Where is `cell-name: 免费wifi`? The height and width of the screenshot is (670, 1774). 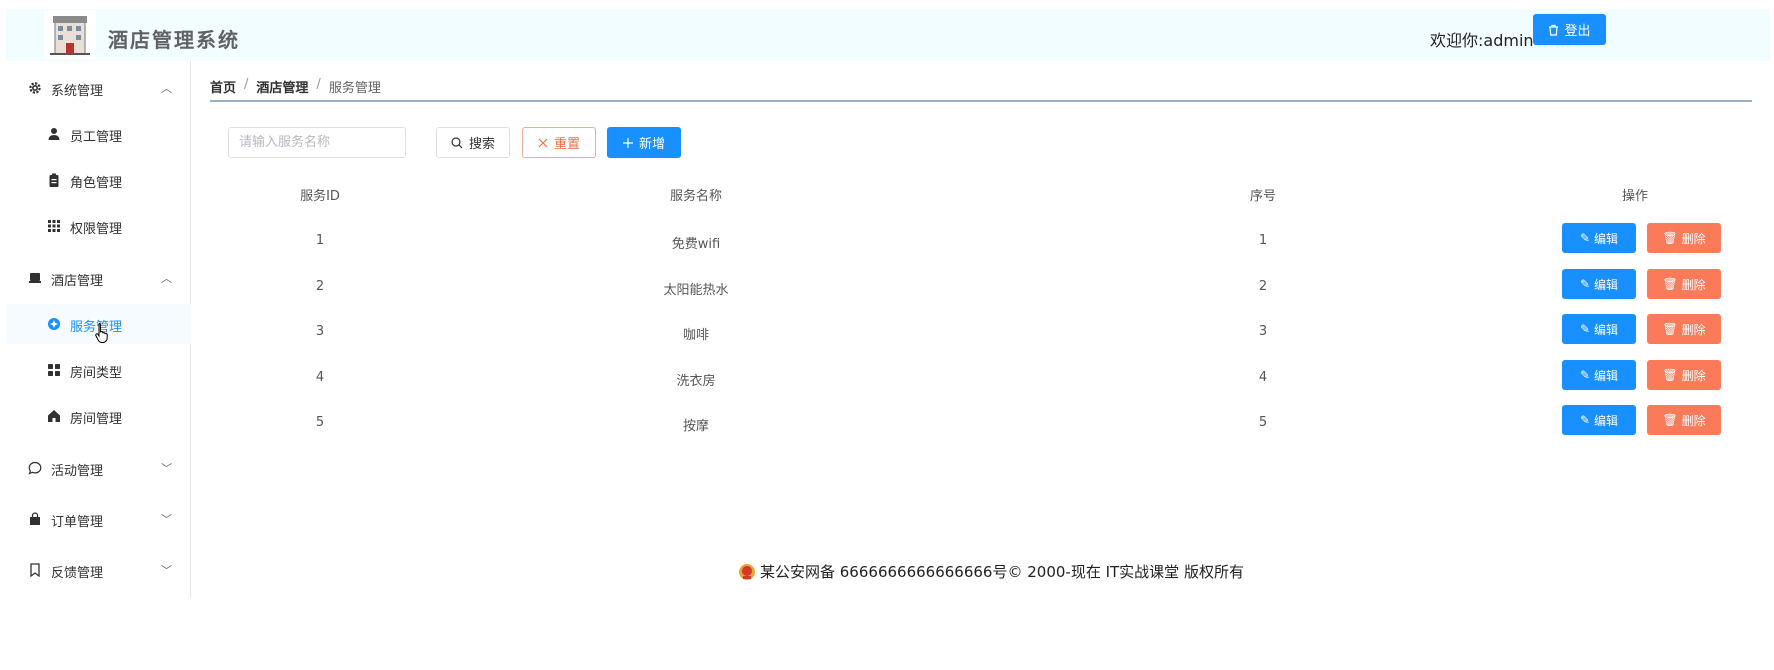
cell-name: 免费wifi is located at coordinates (696, 244).